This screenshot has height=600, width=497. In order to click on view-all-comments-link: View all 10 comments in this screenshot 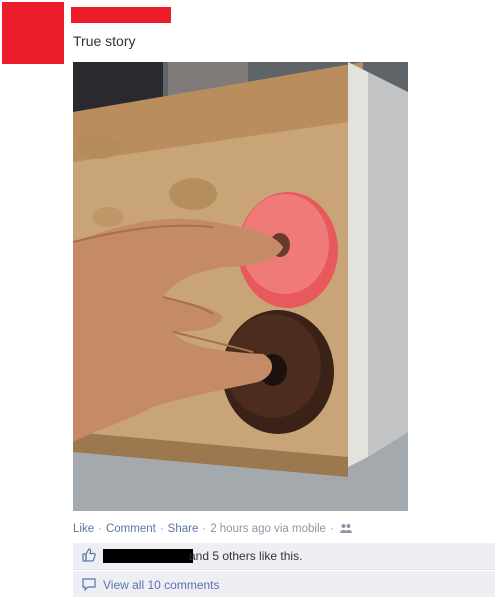, I will do `click(161, 585)`.